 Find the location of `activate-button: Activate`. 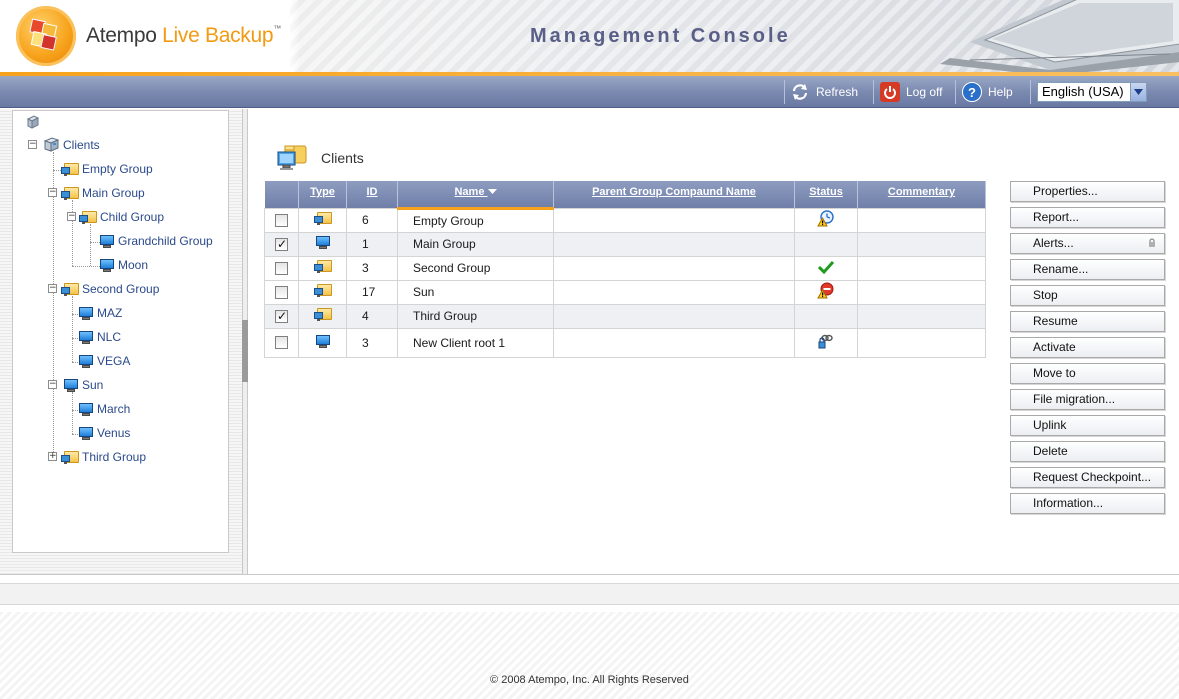

activate-button: Activate is located at coordinates (1087, 347).